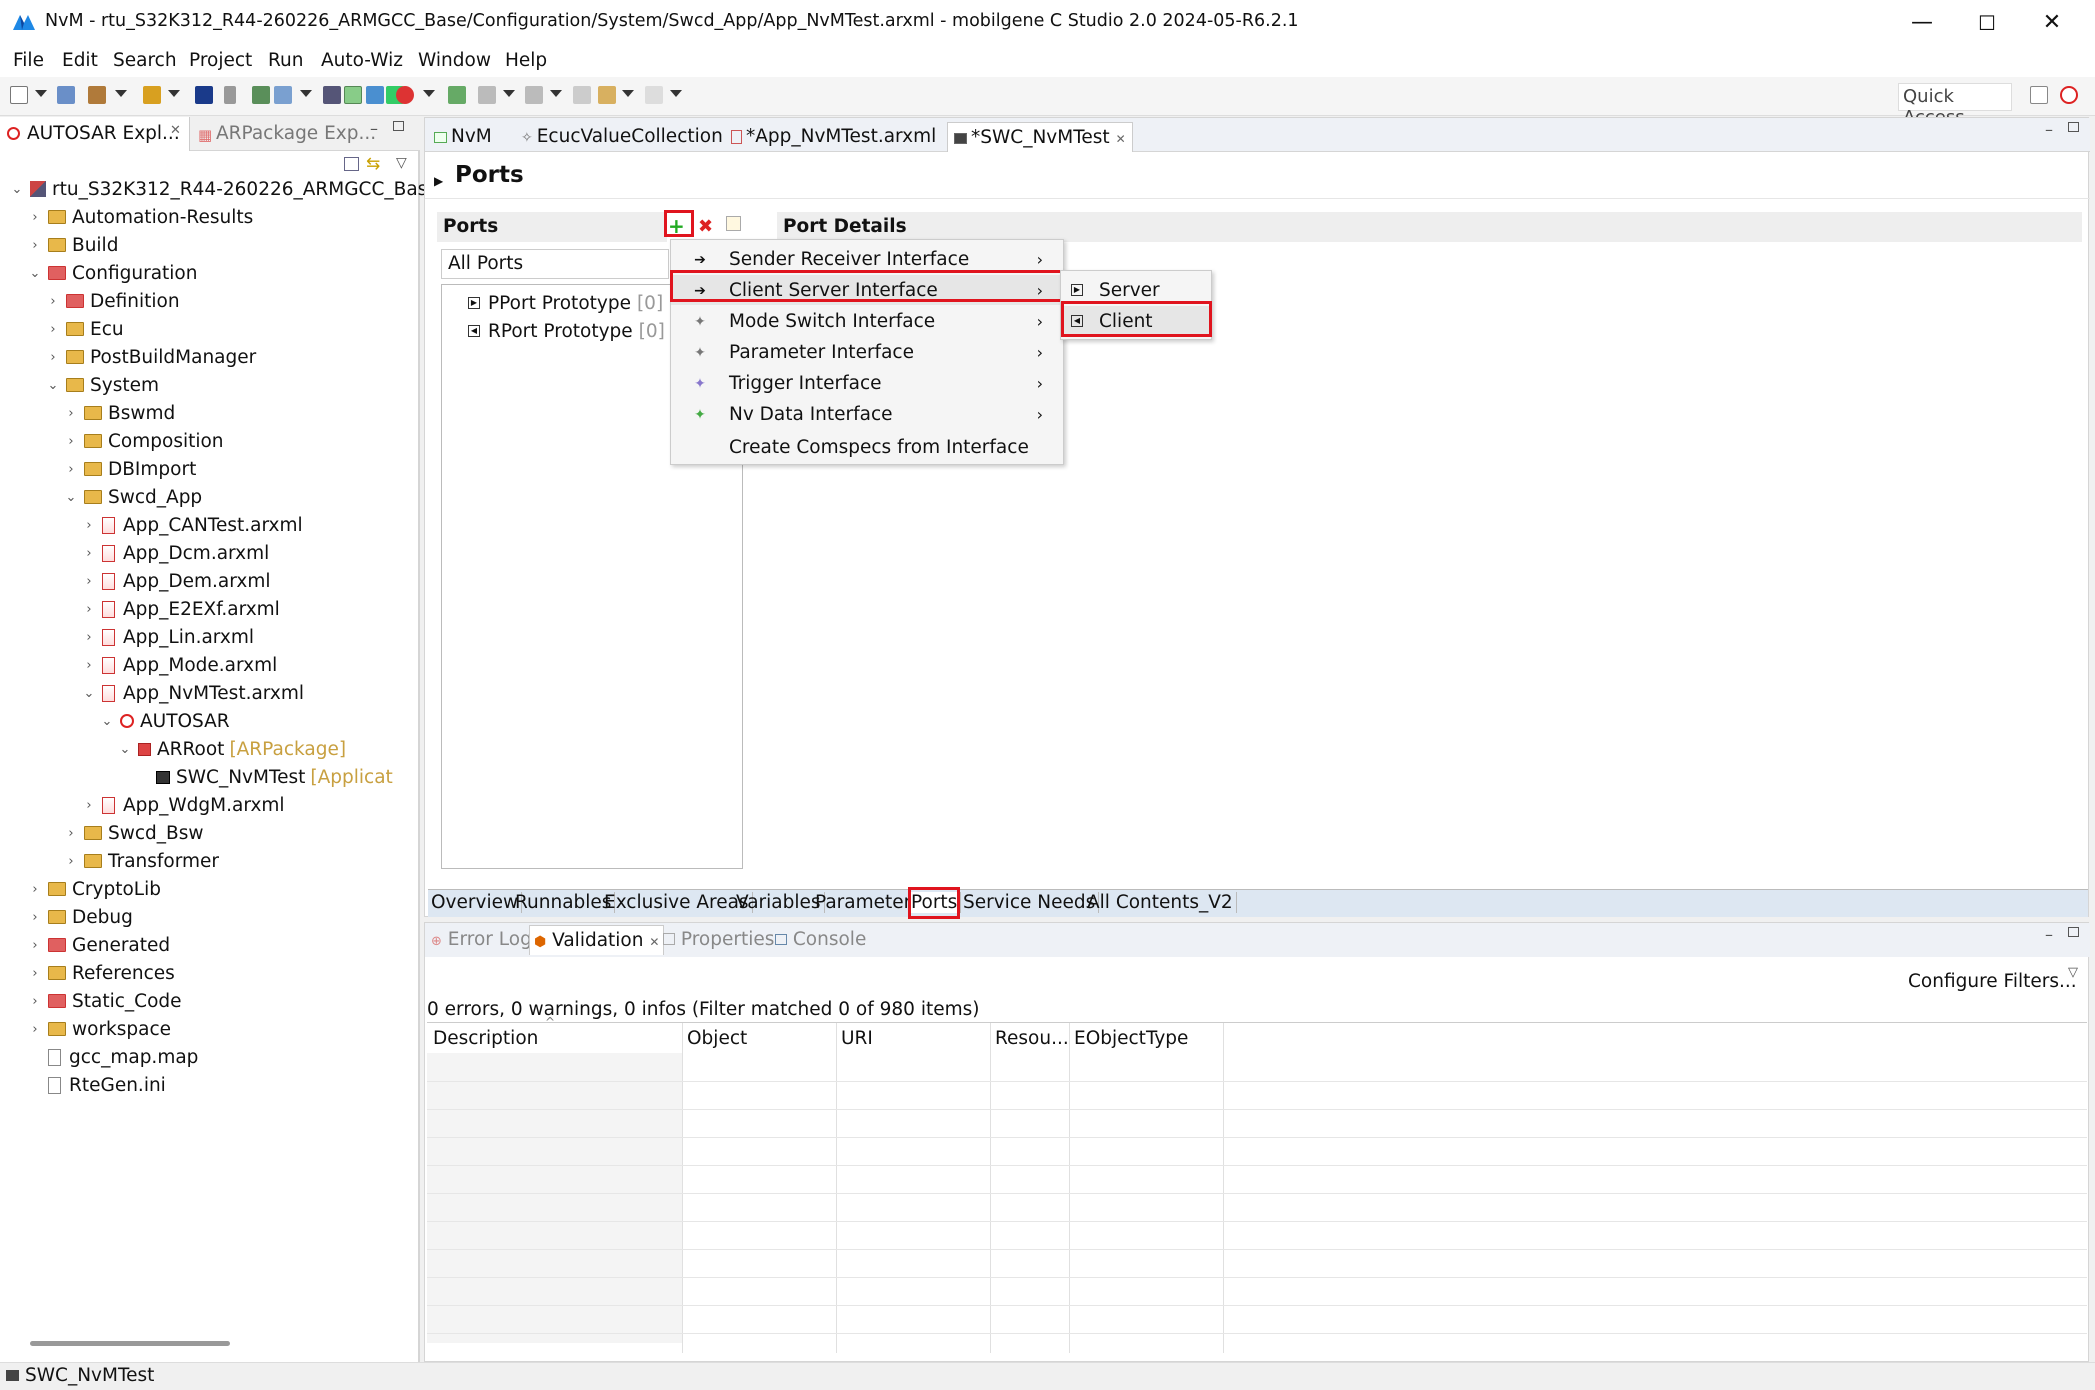  I want to click on tab-app-nvmtest: *App_NvMTest.arxml, so click(833, 137).